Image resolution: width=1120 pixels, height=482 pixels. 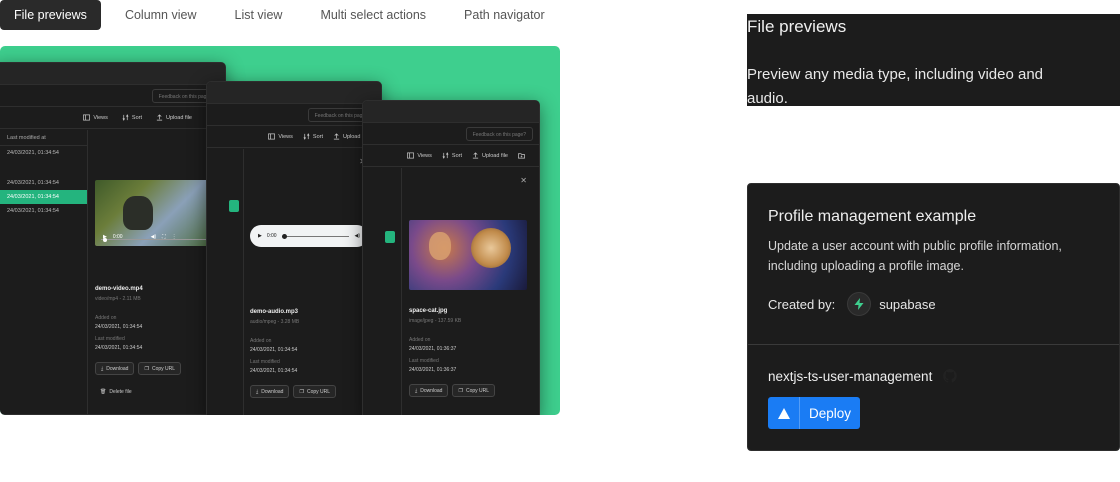 I want to click on list-item, so click(x=43, y=168).